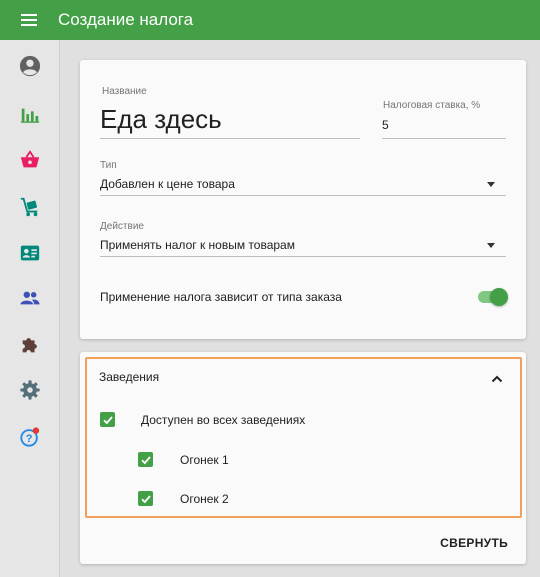 The image size is (540, 577). Describe the element at coordinates (124, 91) in the screenshot. I see `name-label: Название` at that location.